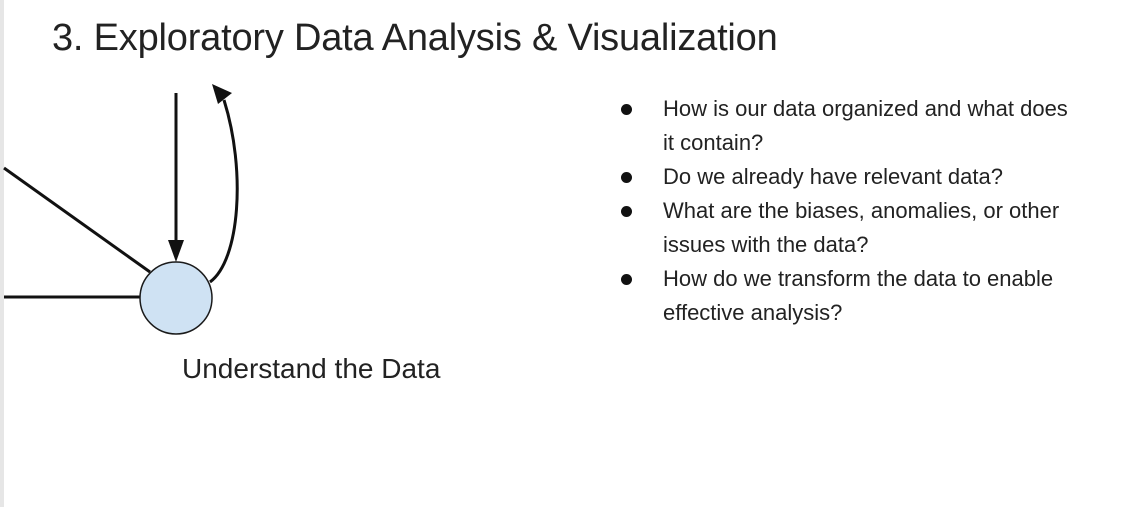 The image size is (1124, 507). Describe the element at coordinates (311, 368) in the screenshot. I see `node-label: Understand the Data` at that location.